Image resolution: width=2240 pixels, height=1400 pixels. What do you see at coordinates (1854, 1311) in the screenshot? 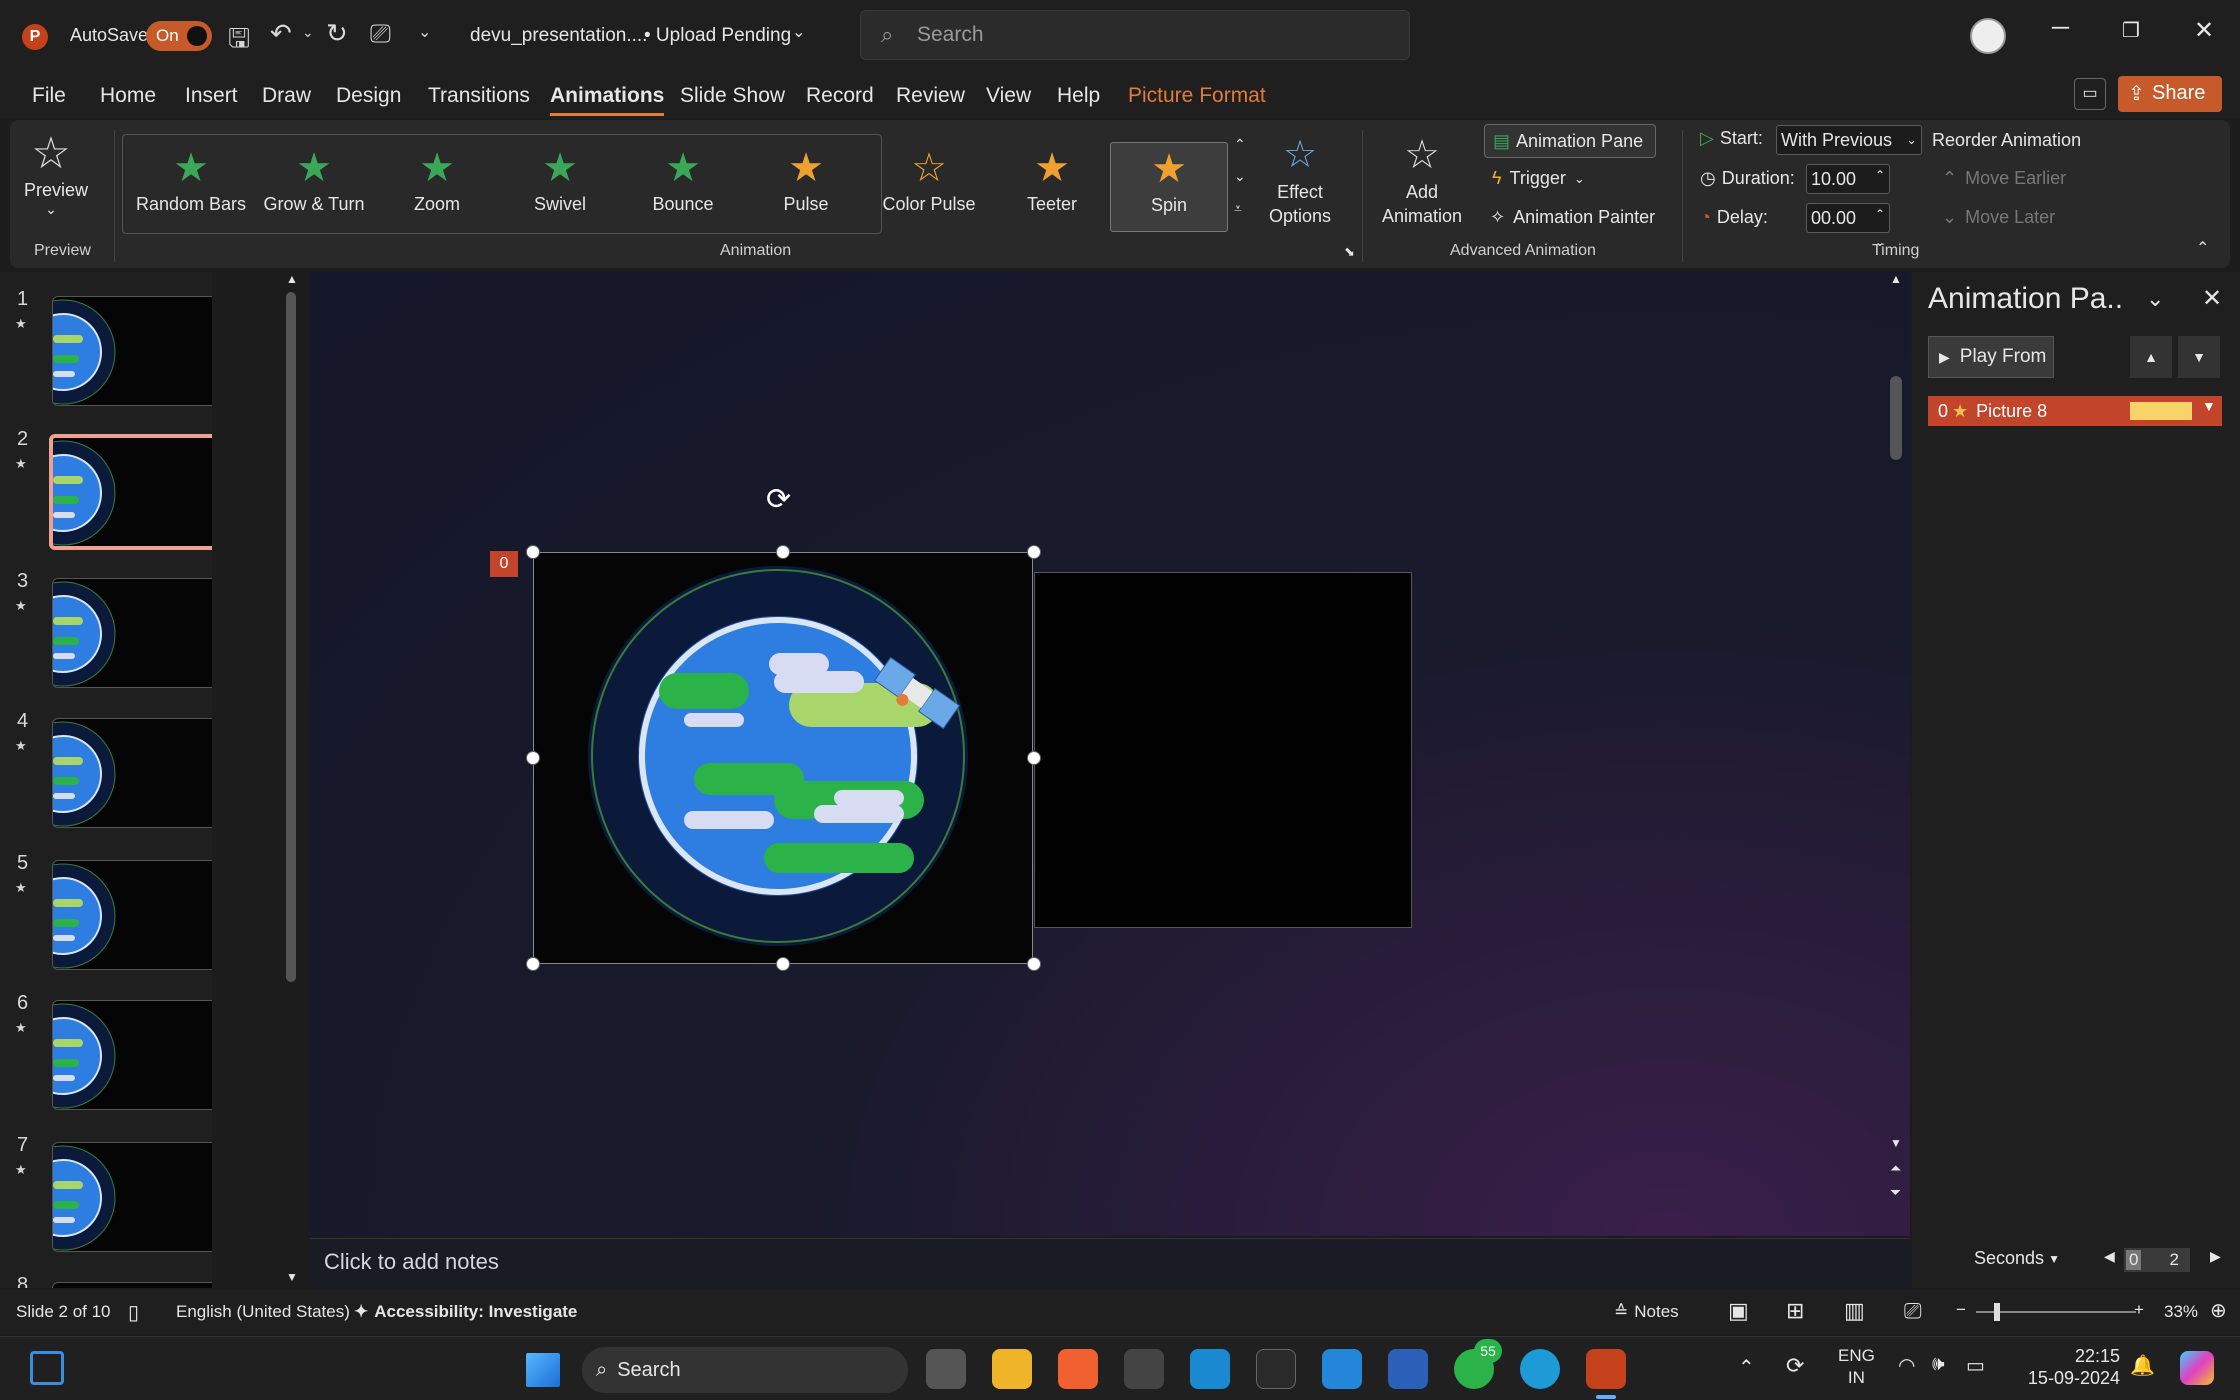
I see `reading-view-icon: ▥` at bounding box center [1854, 1311].